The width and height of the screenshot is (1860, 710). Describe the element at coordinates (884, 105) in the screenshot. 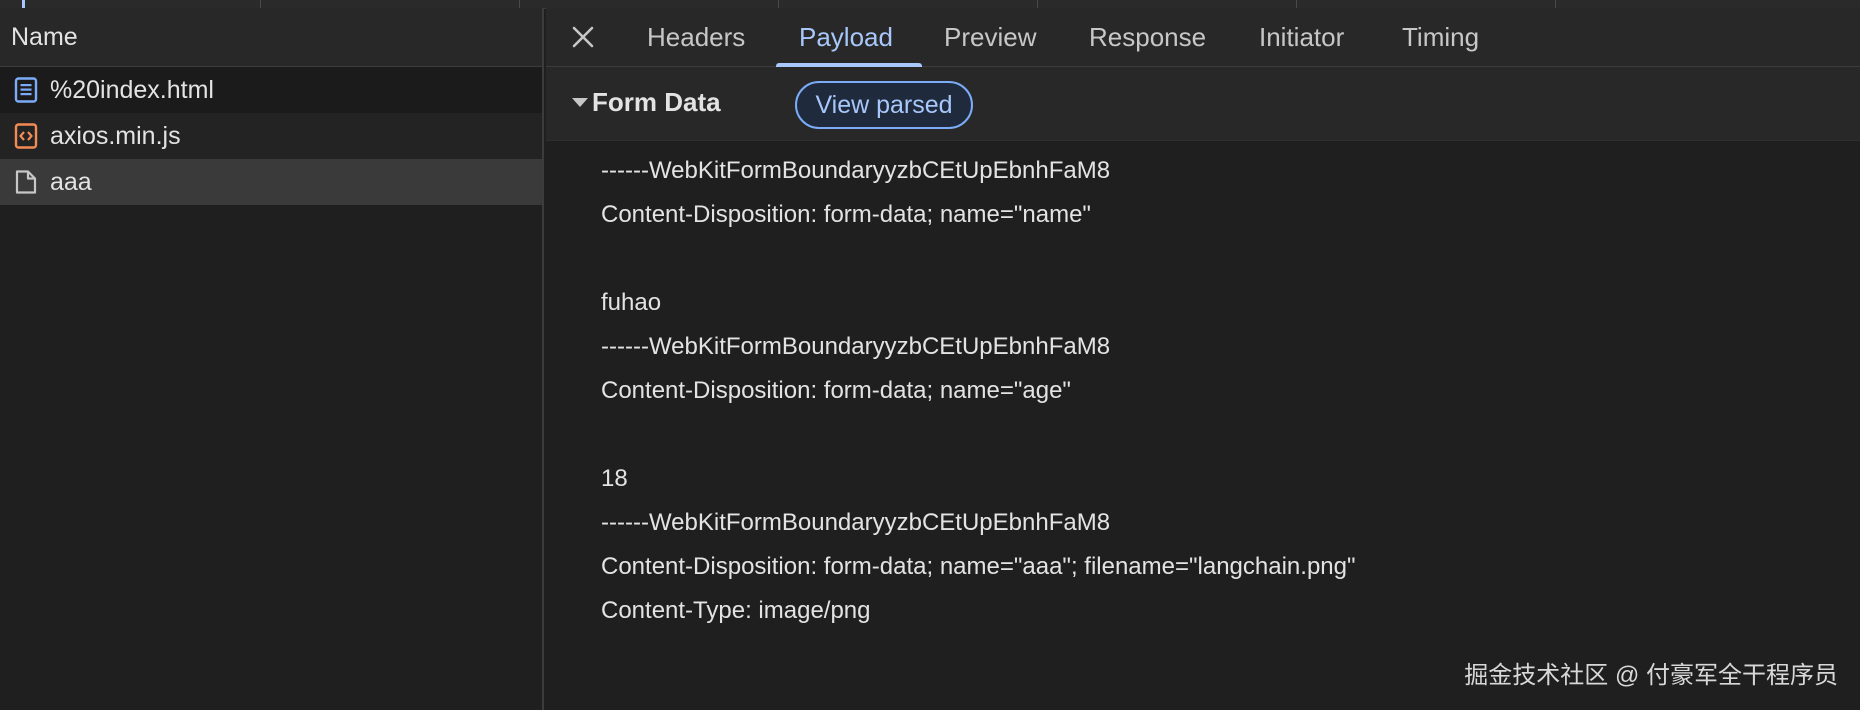

I see `view-parsed-button: View parsed` at that location.